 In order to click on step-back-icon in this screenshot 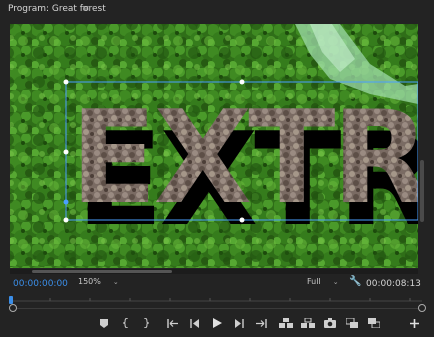, I will do `click(195, 323)`.